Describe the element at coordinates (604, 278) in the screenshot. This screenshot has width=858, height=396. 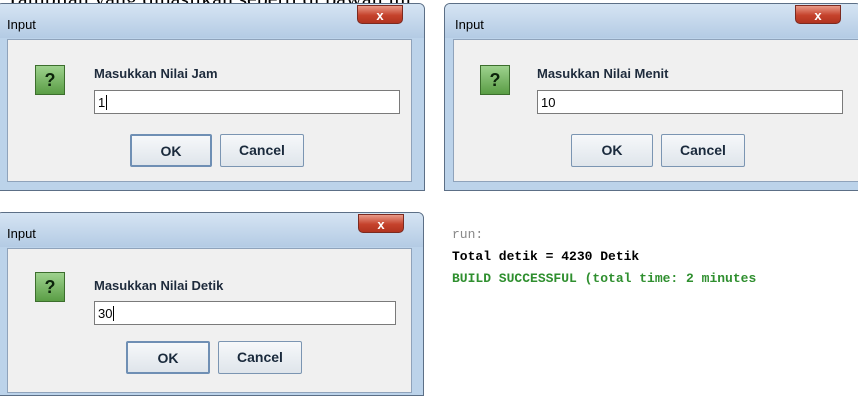
I see `console-build-line: BUILD SUCCESSFUL (total time: 2 minutes` at that location.